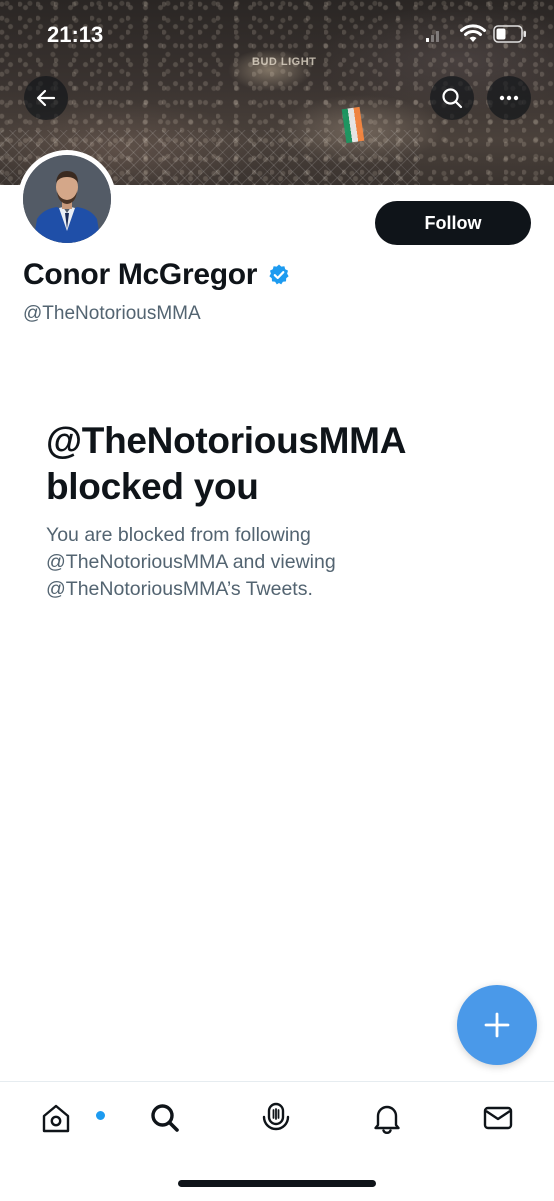 This screenshot has width=554, height=1201. Describe the element at coordinates (75, 34) in the screenshot. I see `status-time: 21:13` at that location.